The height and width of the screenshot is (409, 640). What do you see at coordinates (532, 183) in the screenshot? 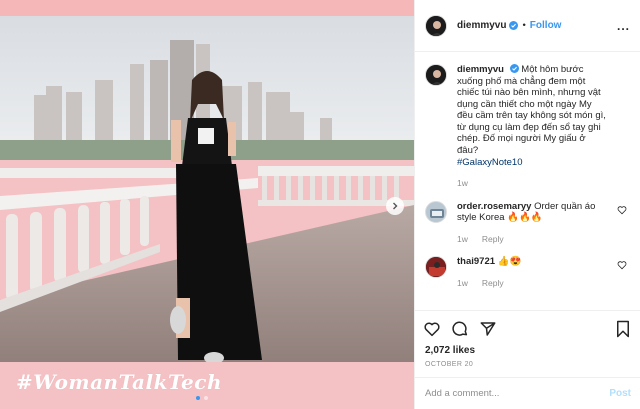
I see `caption-meta: 1w` at bounding box center [532, 183].